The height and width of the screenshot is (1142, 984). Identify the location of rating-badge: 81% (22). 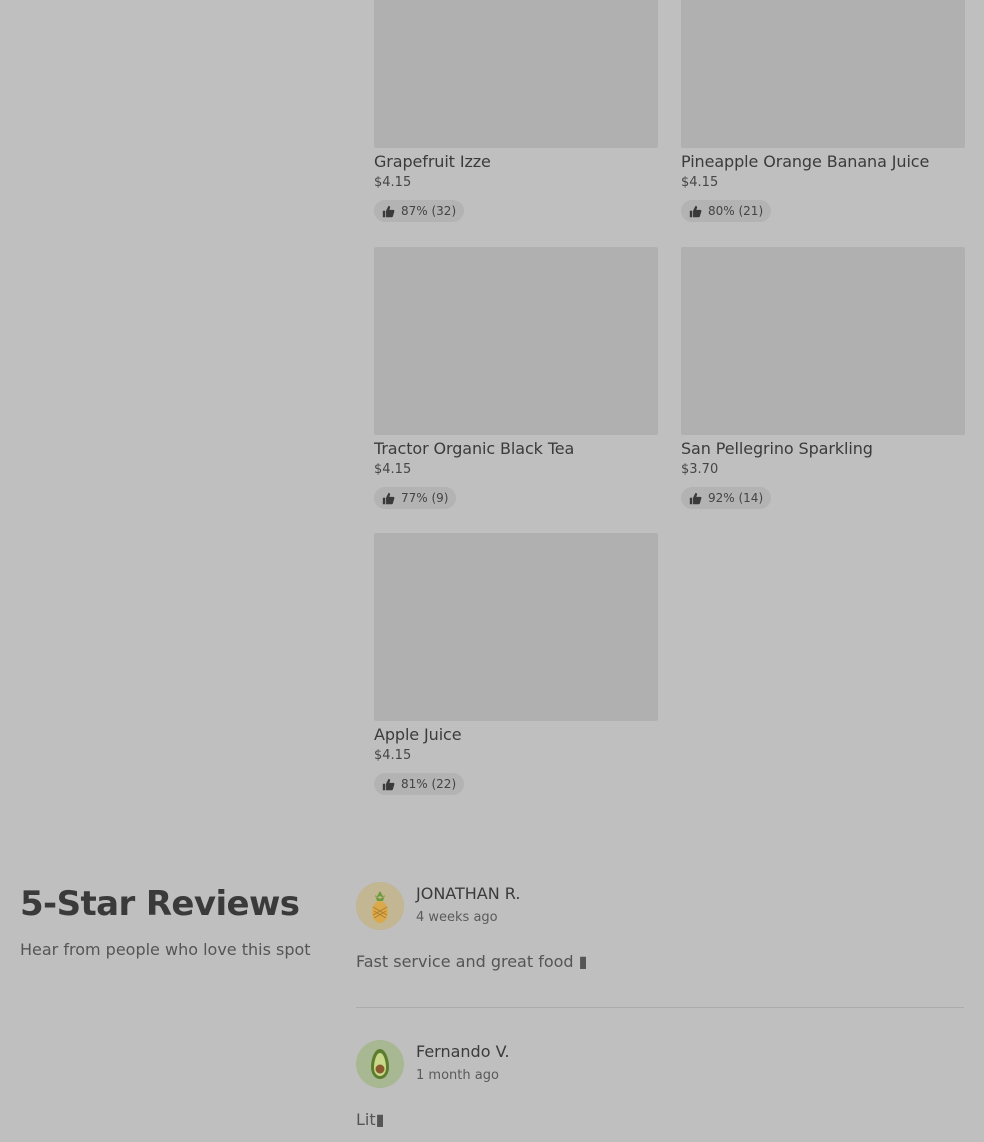
(419, 784).